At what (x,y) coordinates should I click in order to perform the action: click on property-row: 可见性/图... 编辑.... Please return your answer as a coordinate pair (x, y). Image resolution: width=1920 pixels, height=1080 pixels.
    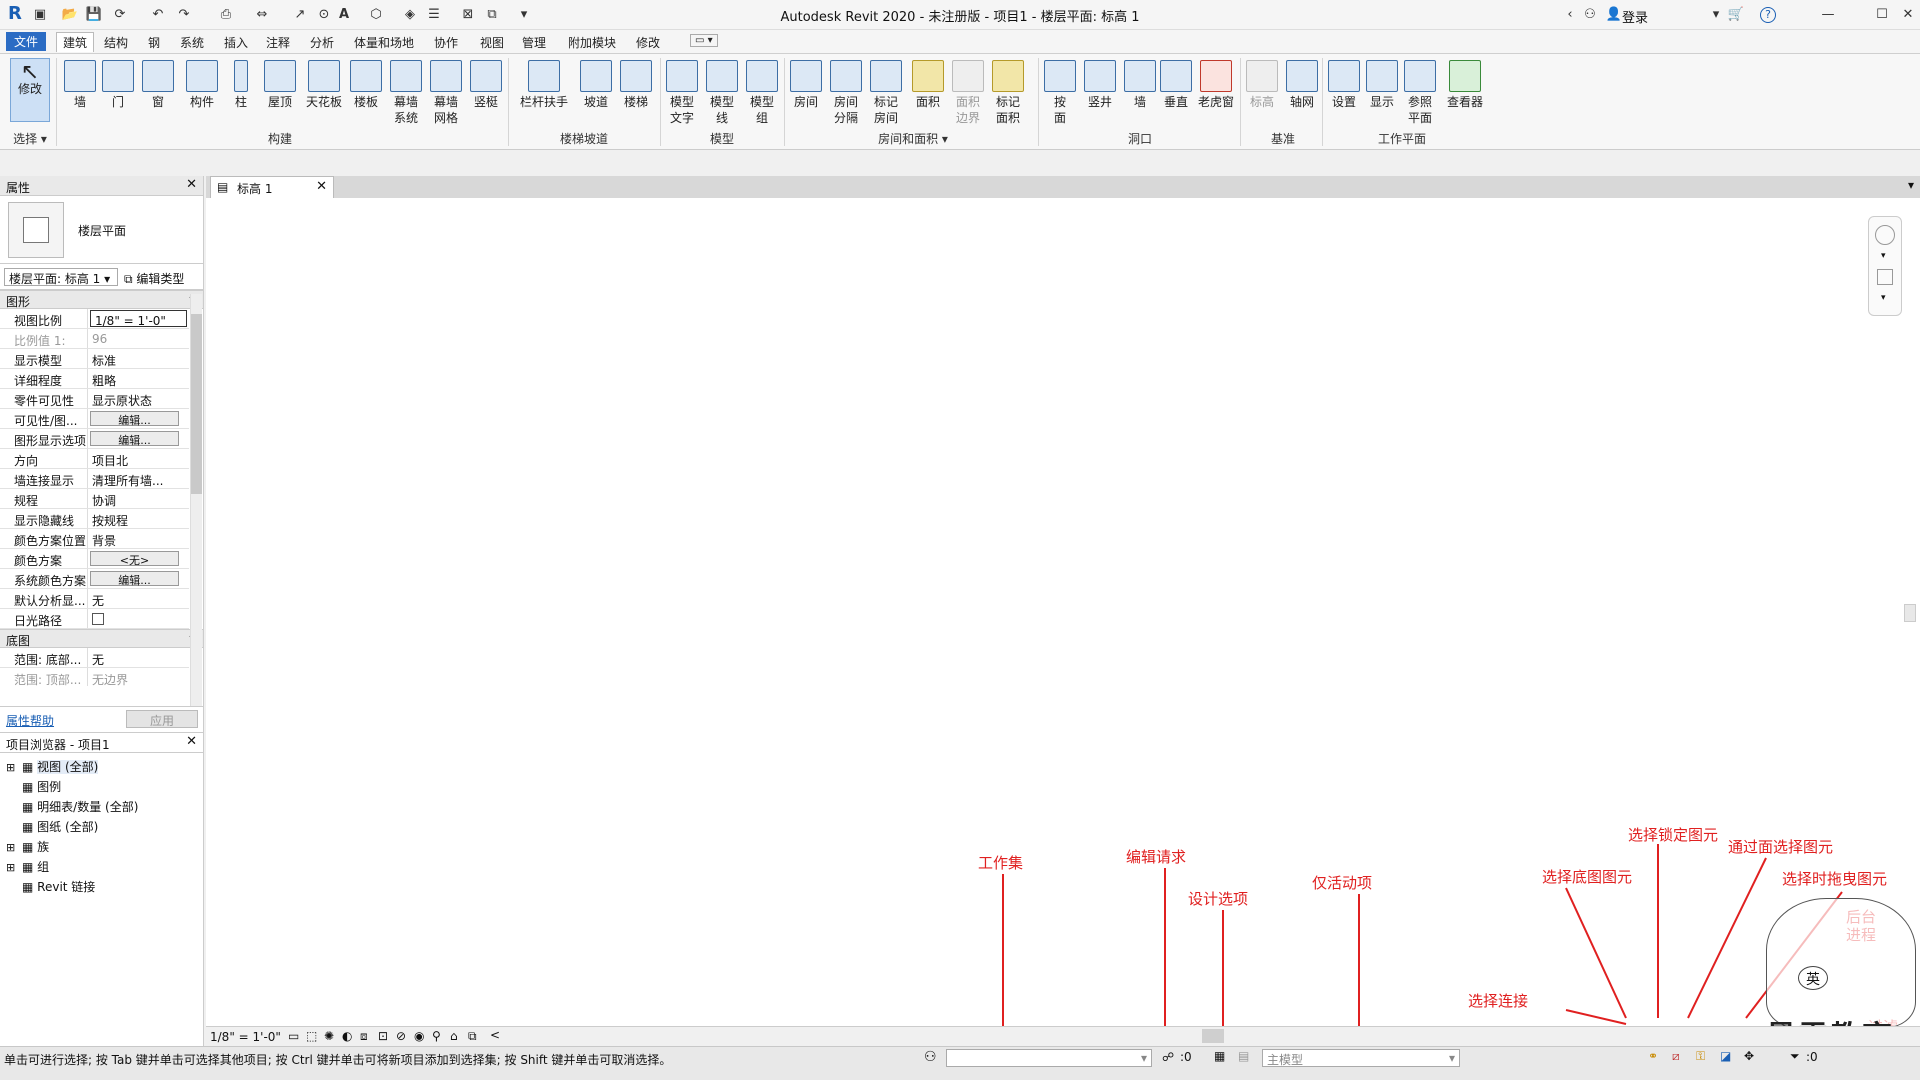
    Looking at the image, I should click on (94, 419).